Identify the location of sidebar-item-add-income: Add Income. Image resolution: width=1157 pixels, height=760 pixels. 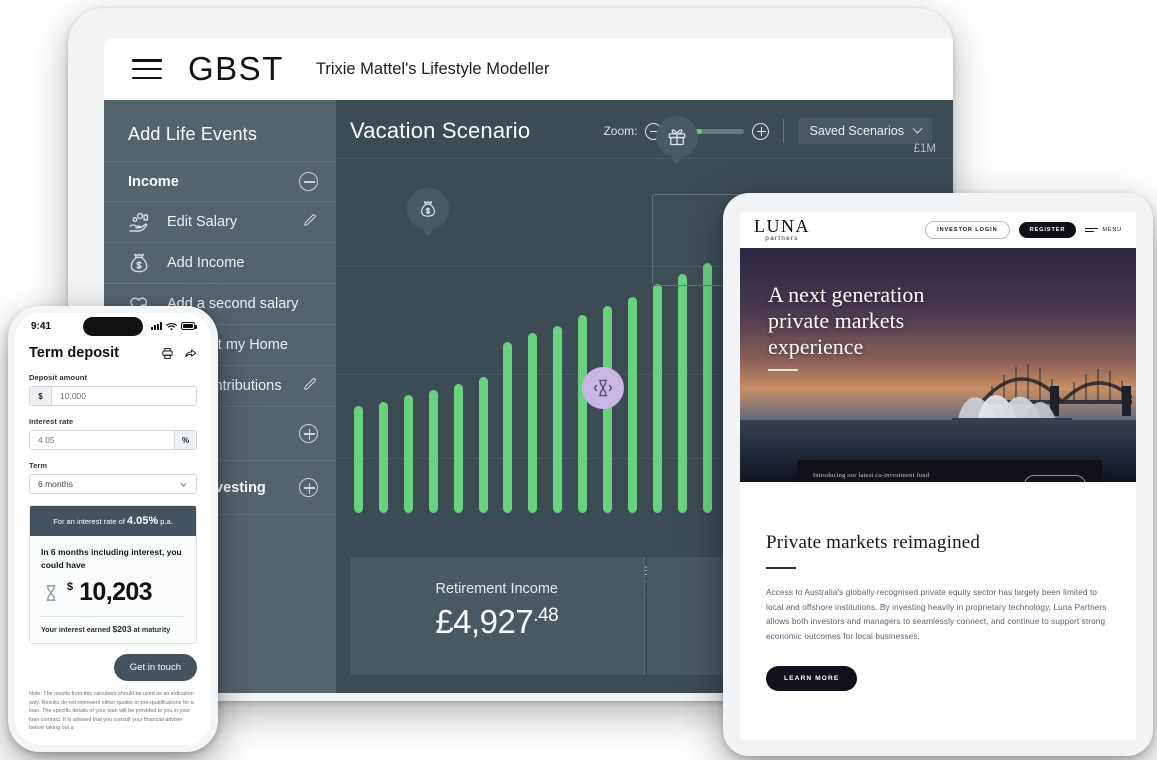
(220, 262).